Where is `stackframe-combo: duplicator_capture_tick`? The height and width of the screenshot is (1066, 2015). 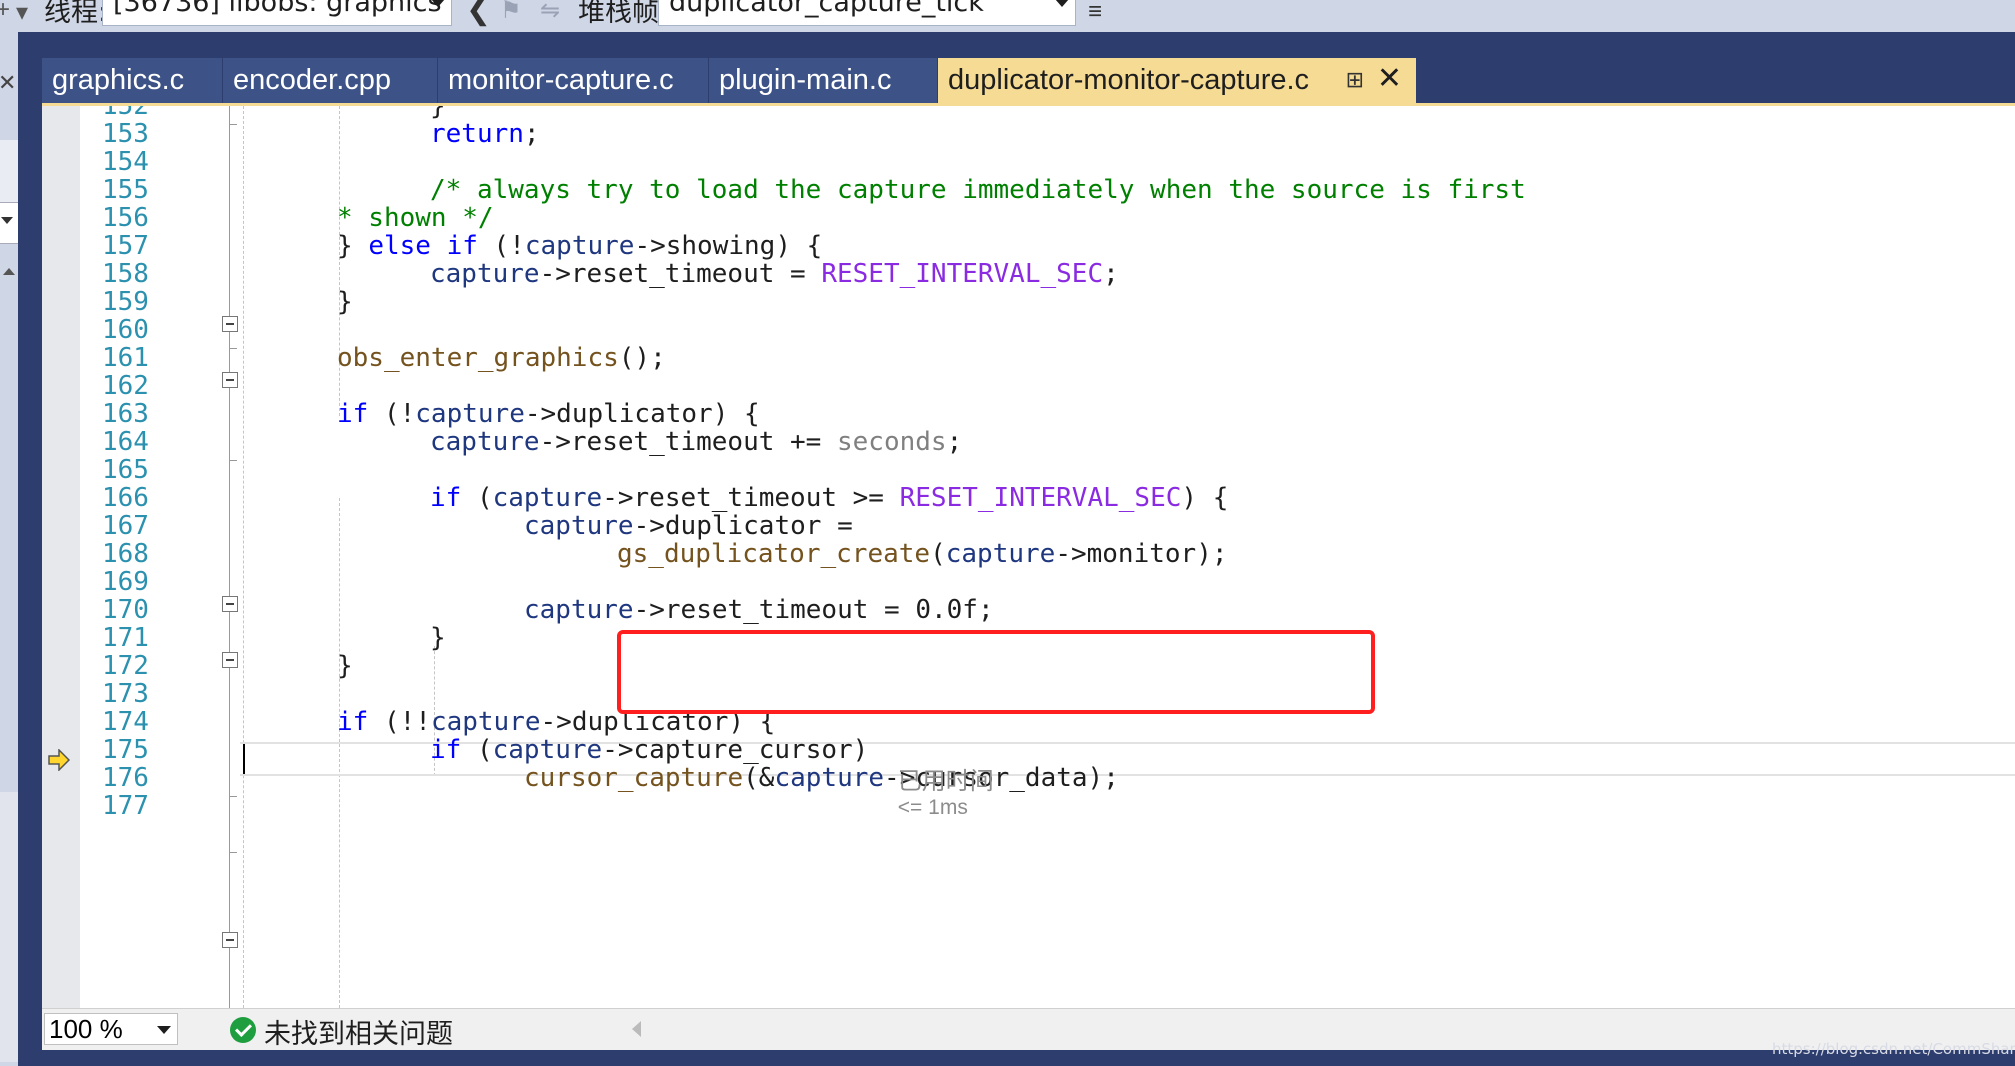
stackframe-combo: duplicator_capture_tick is located at coordinates (867, 13).